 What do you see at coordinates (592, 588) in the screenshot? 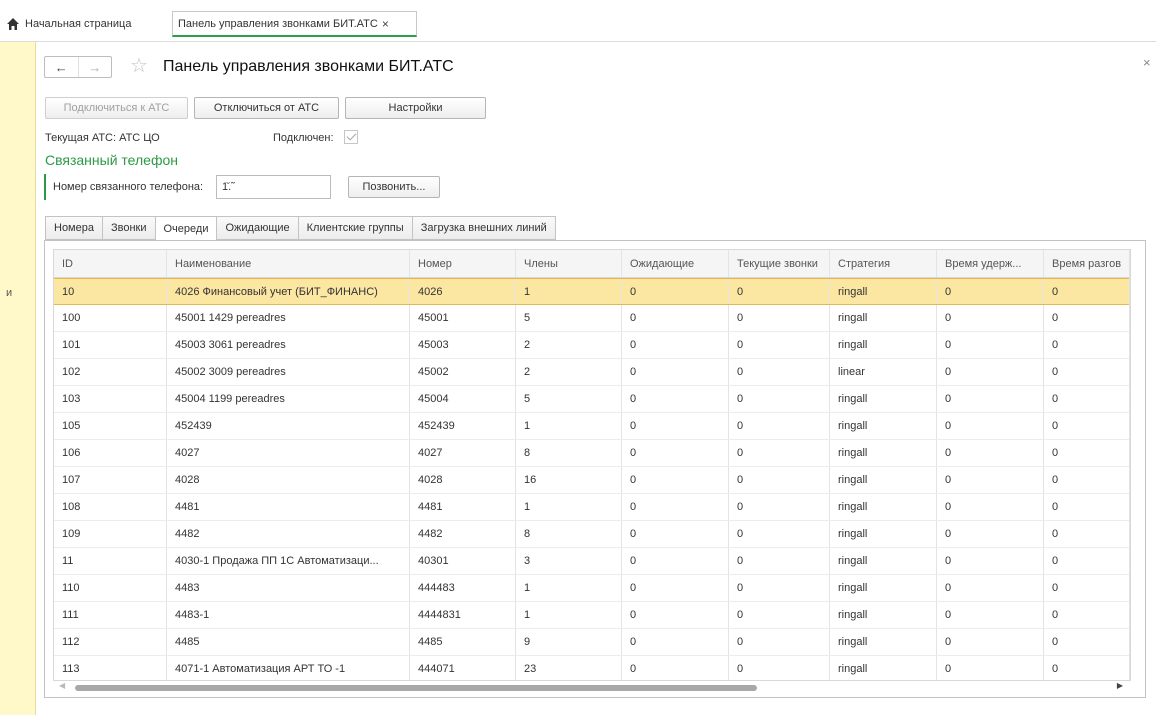
I see `table-row: 110 4483 444483 1 0 0 ringall 0 0` at bounding box center [592, 588].